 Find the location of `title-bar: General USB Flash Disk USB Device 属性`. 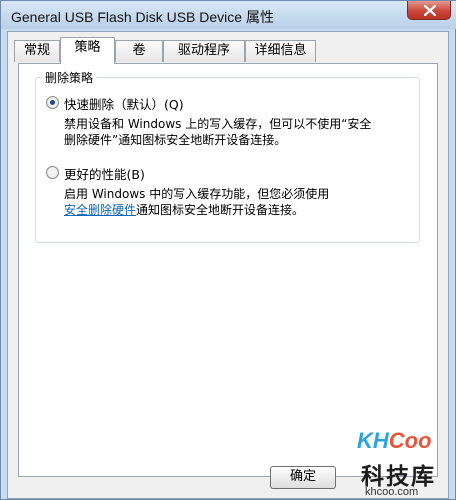

title-bar: General USB Flash Disk USB Device 属性 is located at coordinates (228, 15).